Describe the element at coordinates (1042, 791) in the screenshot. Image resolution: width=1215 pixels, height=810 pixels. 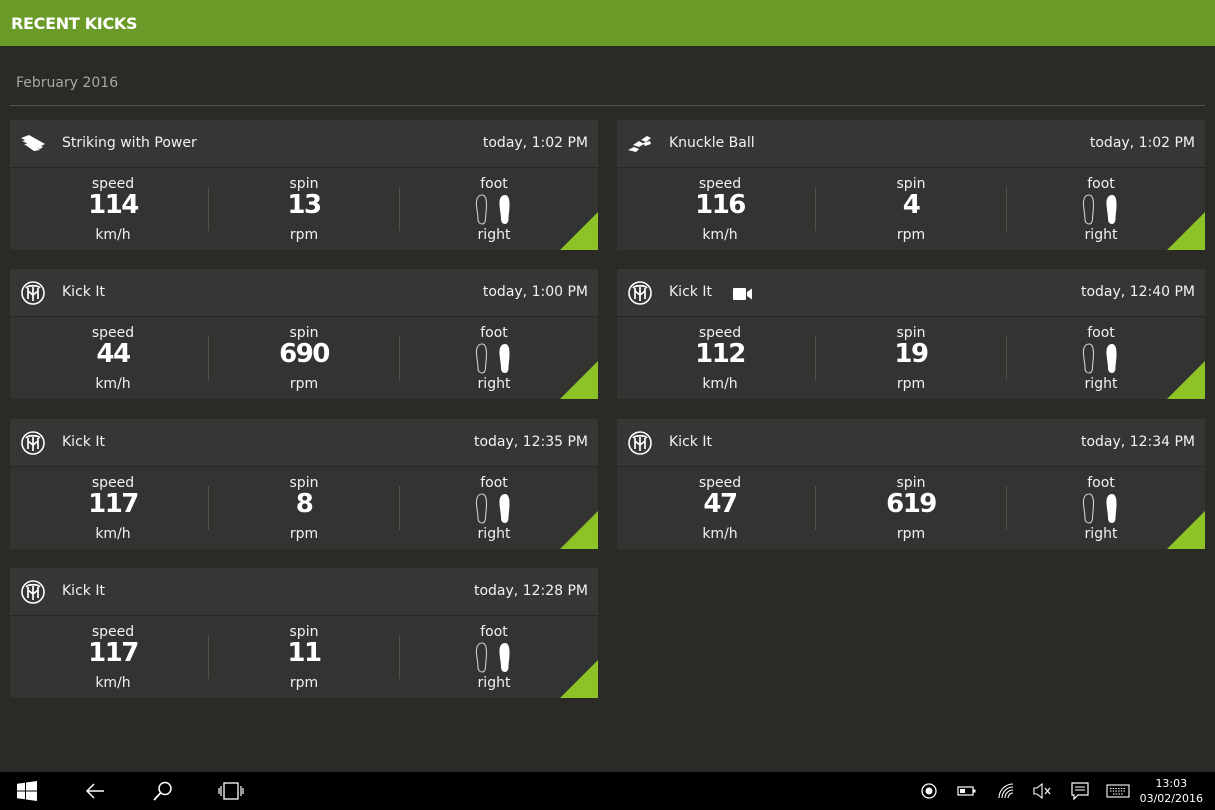
I see `speaker-muted-icon` at that location.